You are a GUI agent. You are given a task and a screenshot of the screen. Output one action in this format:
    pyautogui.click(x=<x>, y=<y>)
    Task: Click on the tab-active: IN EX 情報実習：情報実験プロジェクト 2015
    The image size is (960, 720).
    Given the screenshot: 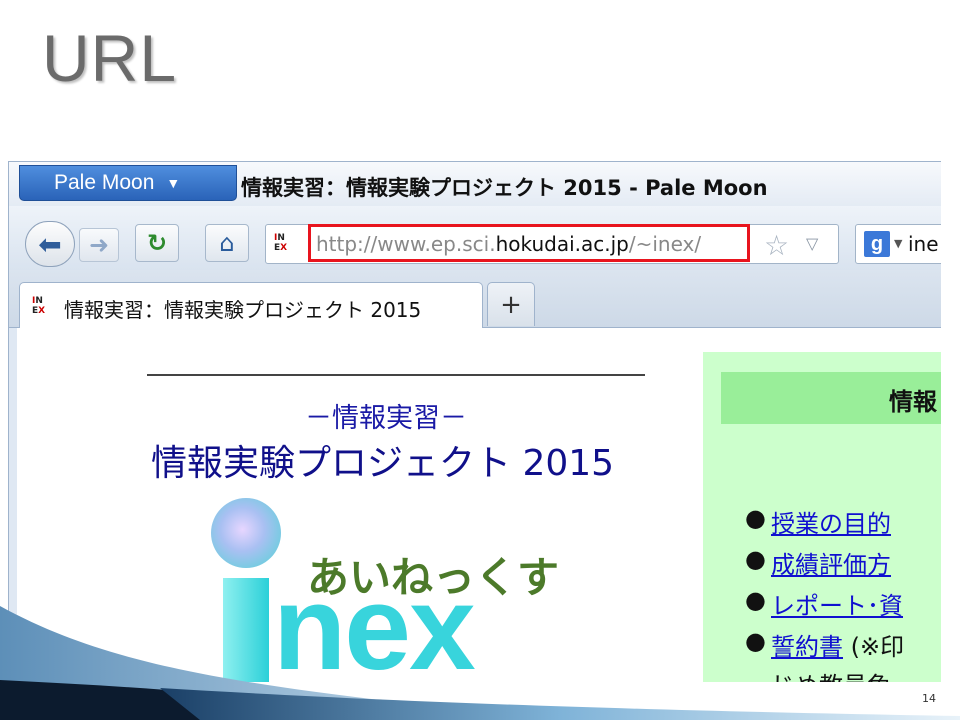 What is the action you would take?
    pyautogui.click(x=251, y=305)
    